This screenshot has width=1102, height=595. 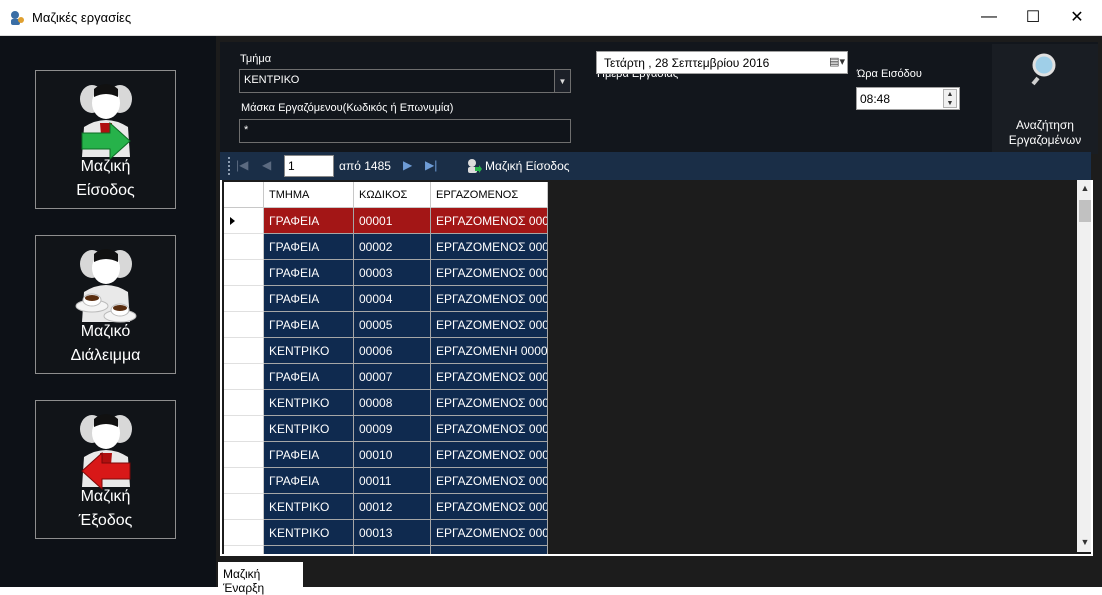 What do you see at coordinates (405, 81) in the screenshot?
I see `department-select: ΚΕΝΤΡΙΚΟ ▼` at bounding box center [405, 81].